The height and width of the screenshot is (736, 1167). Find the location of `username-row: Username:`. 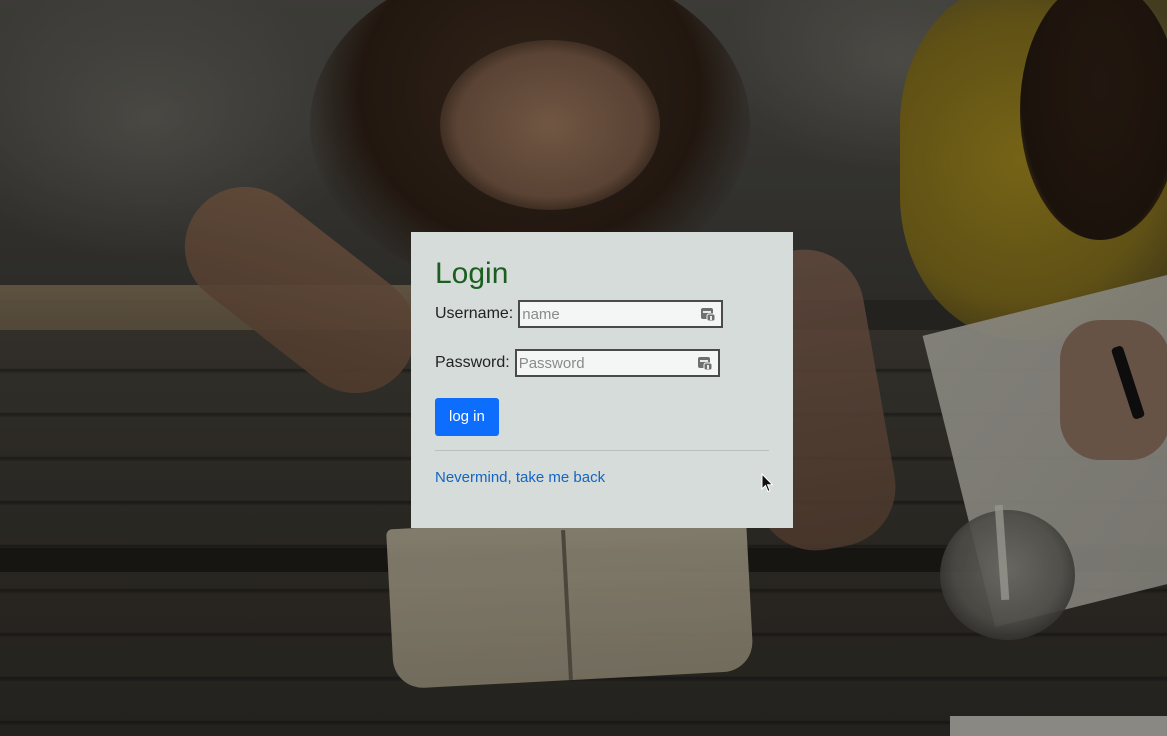

username-row: Username: is located at coordinates (602, 314).